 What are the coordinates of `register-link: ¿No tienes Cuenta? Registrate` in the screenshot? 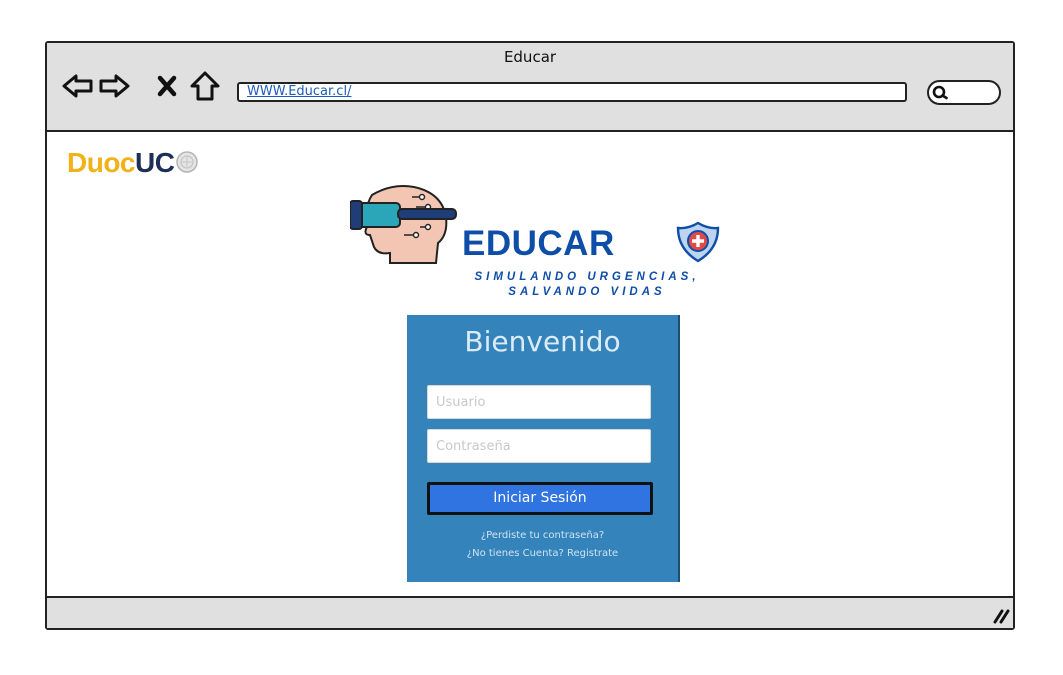 It's located at (542, 553).